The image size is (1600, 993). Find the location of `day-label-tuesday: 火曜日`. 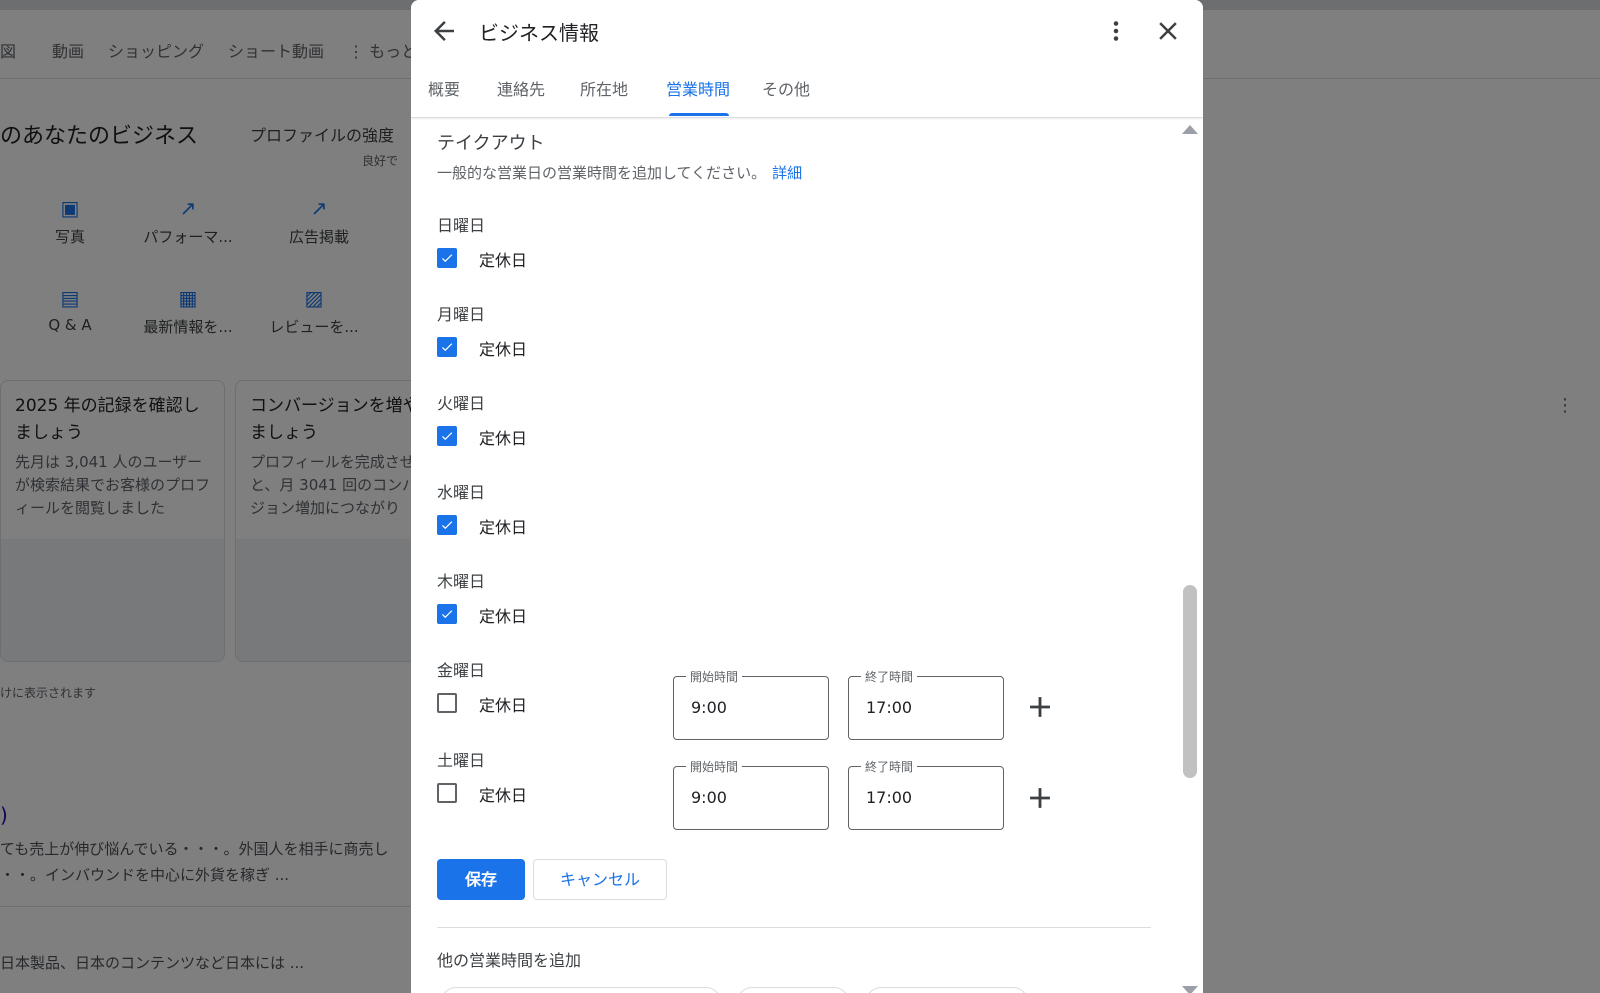

day-label-tuesday: 火曜日 is located at coordinates (461, 403).